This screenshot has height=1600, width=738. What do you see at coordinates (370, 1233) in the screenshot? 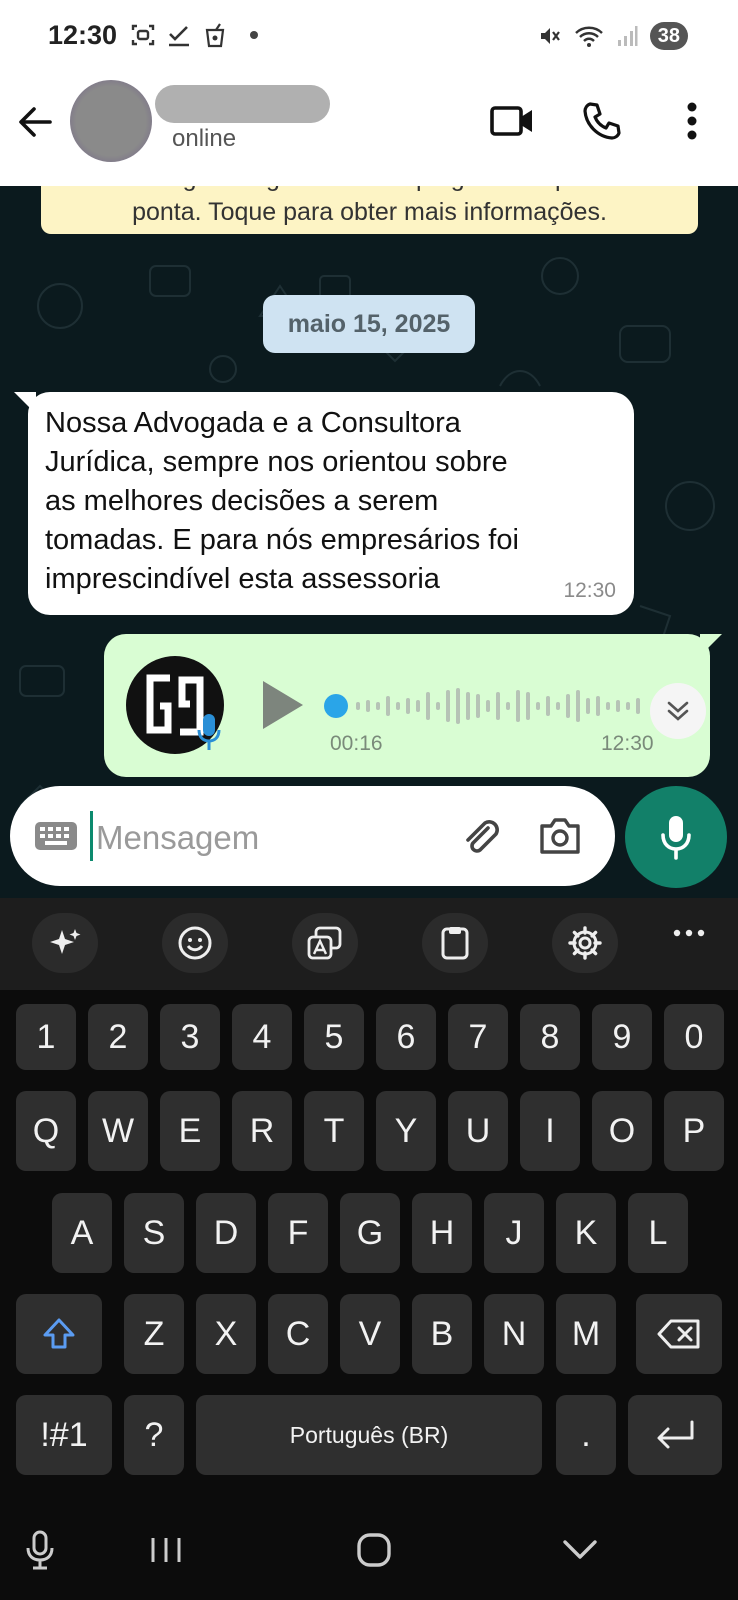
I see `key-g: G` at bounding box center [370, 1233].